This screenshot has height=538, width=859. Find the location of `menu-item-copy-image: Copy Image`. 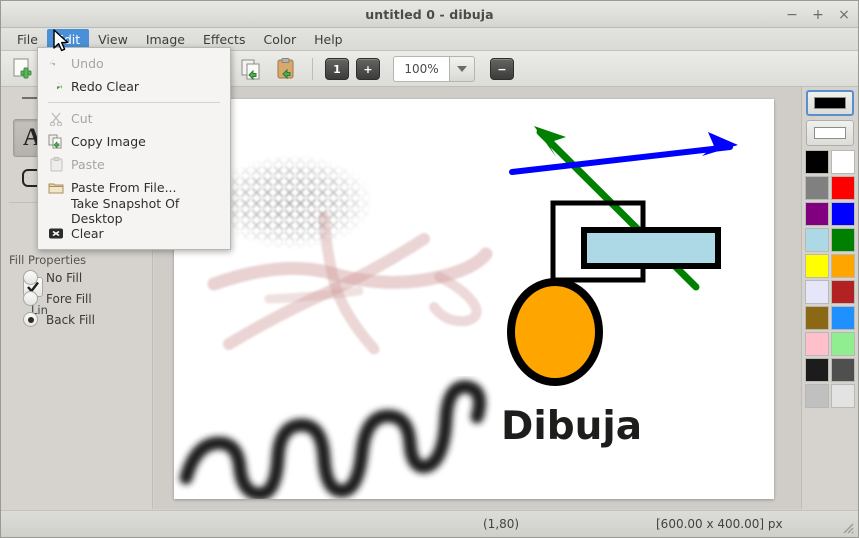

menu-item-copy-image: Copy Image is located at coordinates (134, 141).